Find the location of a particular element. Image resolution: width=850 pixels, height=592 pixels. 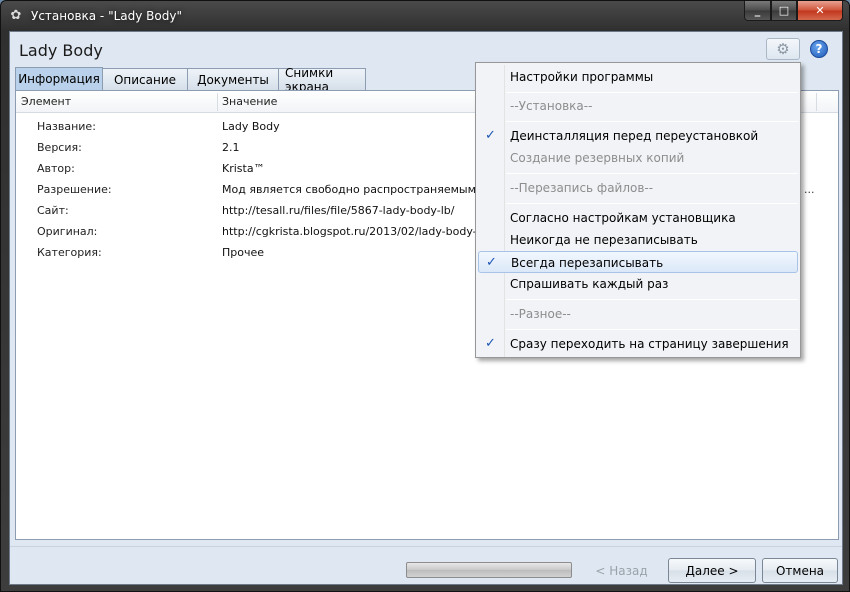

row-key: Версия: is located at coordinates (59, 147).